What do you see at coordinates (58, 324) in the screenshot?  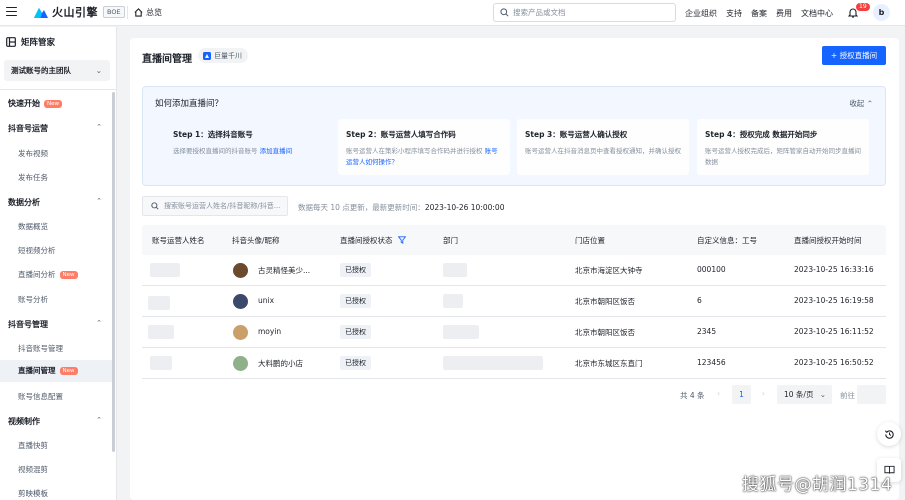 I see `sidebar-group-account-mgmt: 抖音号管理 ⌃` at bounding box center [58, 324].